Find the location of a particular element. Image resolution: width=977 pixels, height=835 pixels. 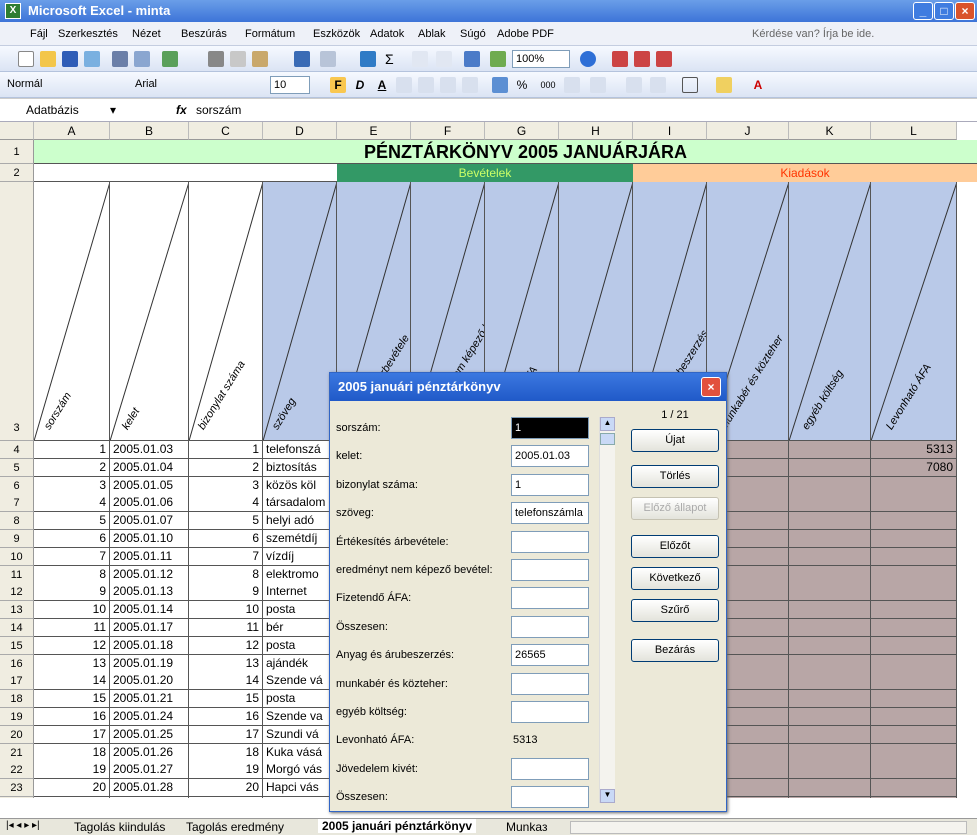

minimize-button: _ is located at coordinates (923, 11).